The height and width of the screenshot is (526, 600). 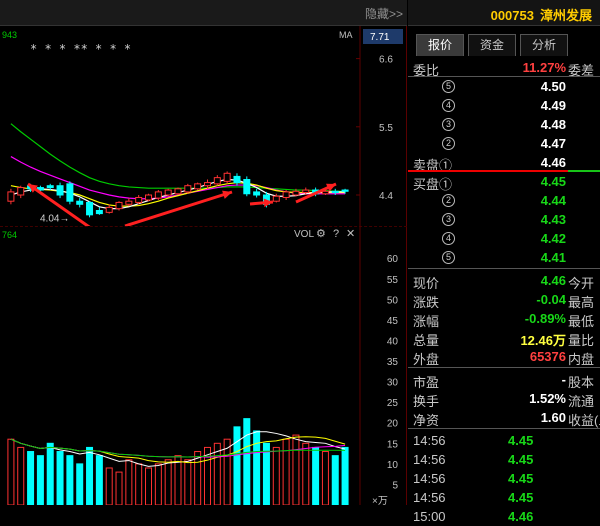 I want to click on ma60-line, so click(x=178, y=157).